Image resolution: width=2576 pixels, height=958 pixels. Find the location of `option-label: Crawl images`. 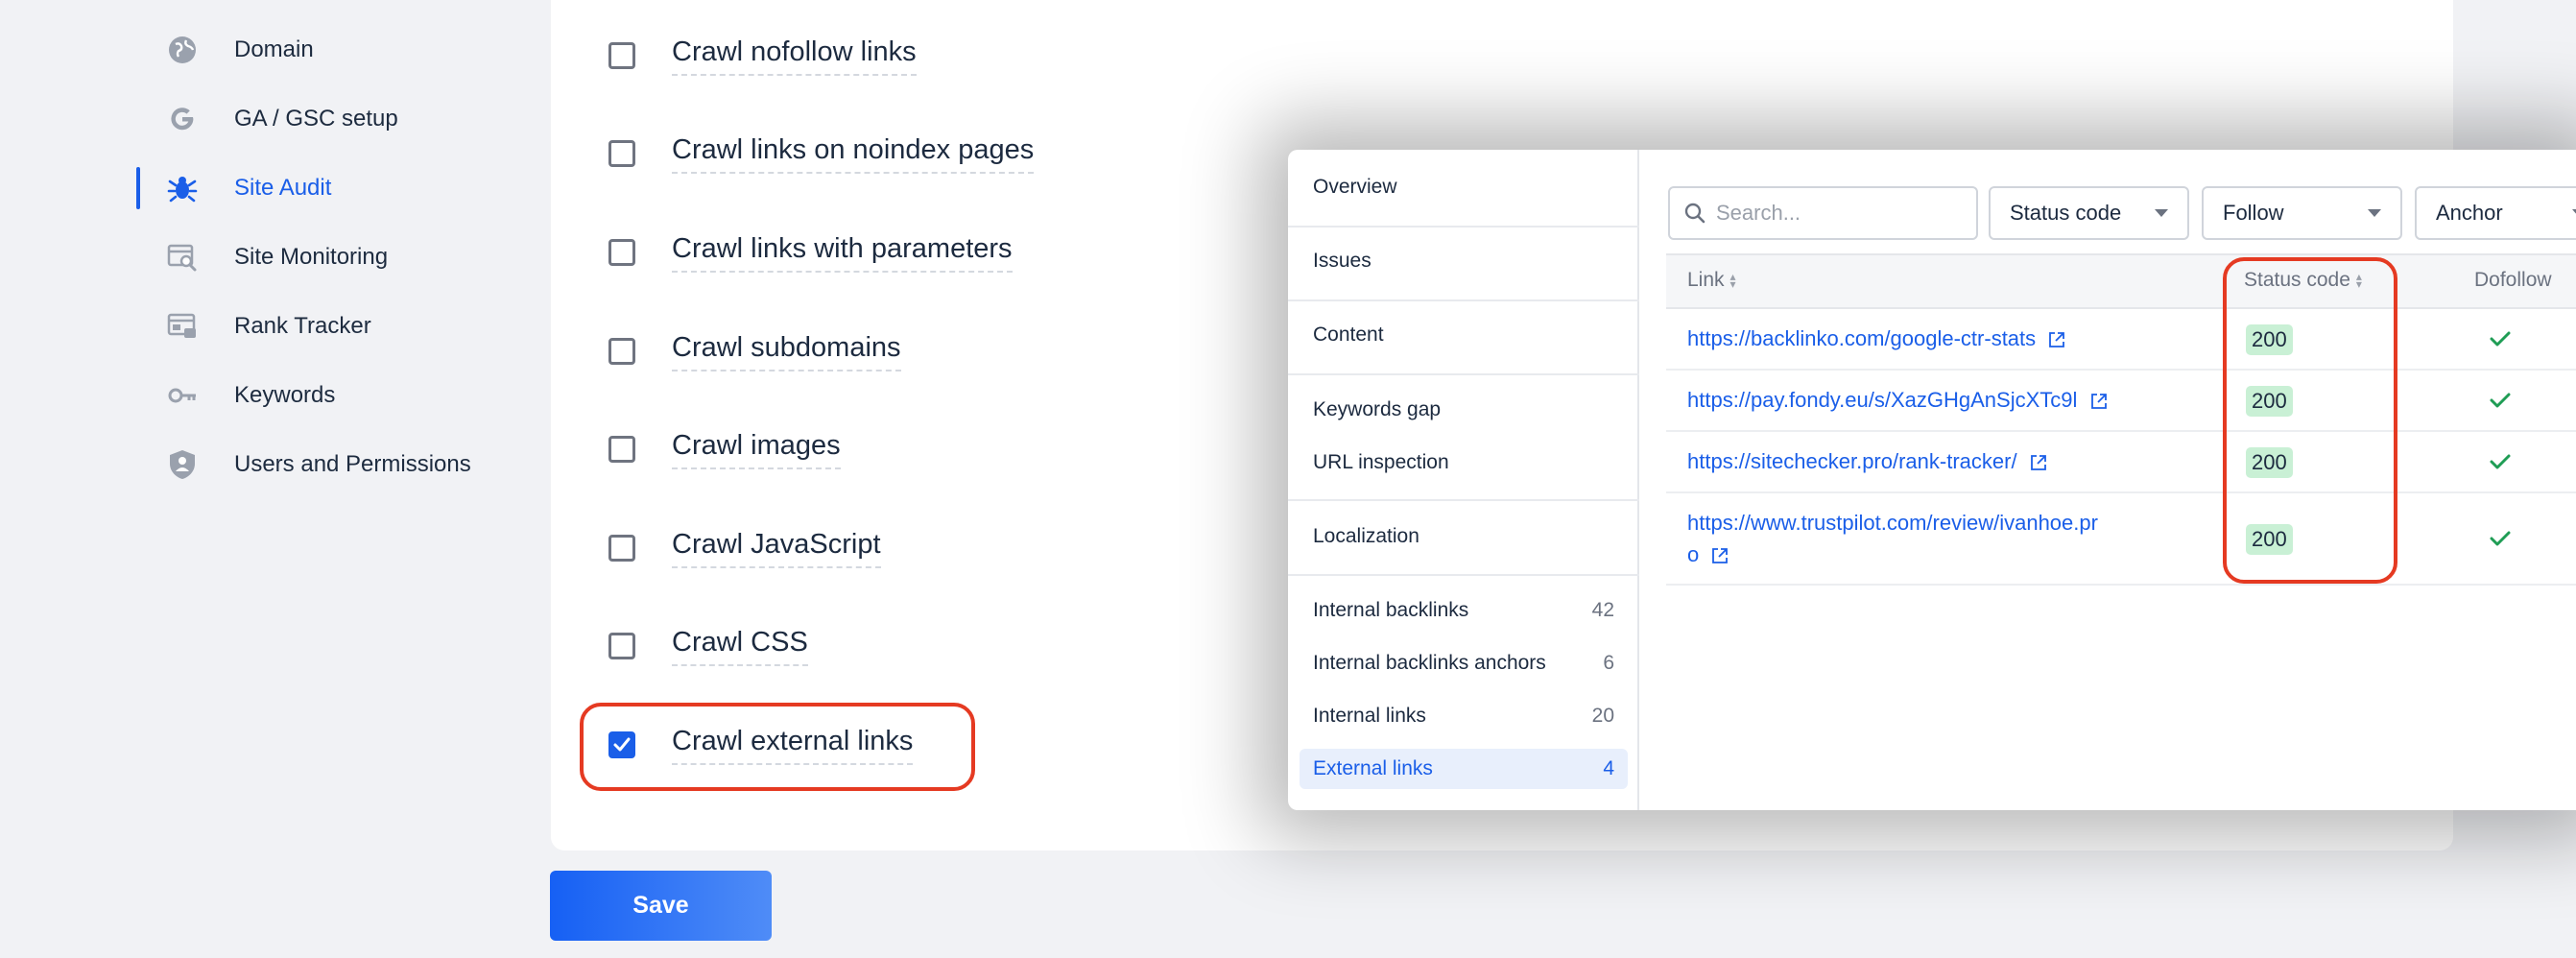

option-label: Crawl images is located at coordinates (756, 450).